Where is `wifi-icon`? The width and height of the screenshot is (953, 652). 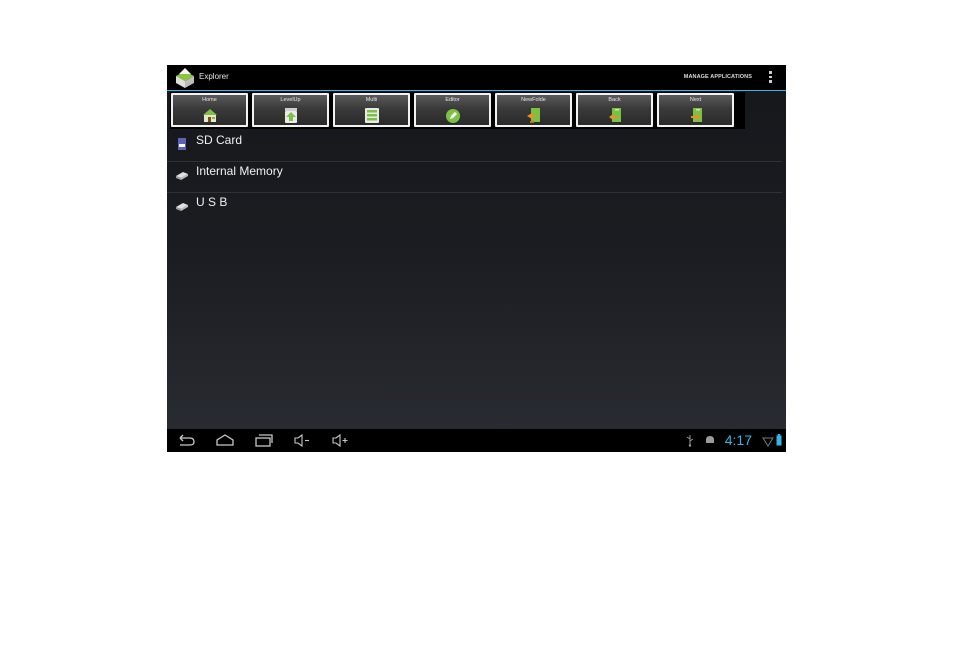
wifi-icon is located at coordinates (768, 442).